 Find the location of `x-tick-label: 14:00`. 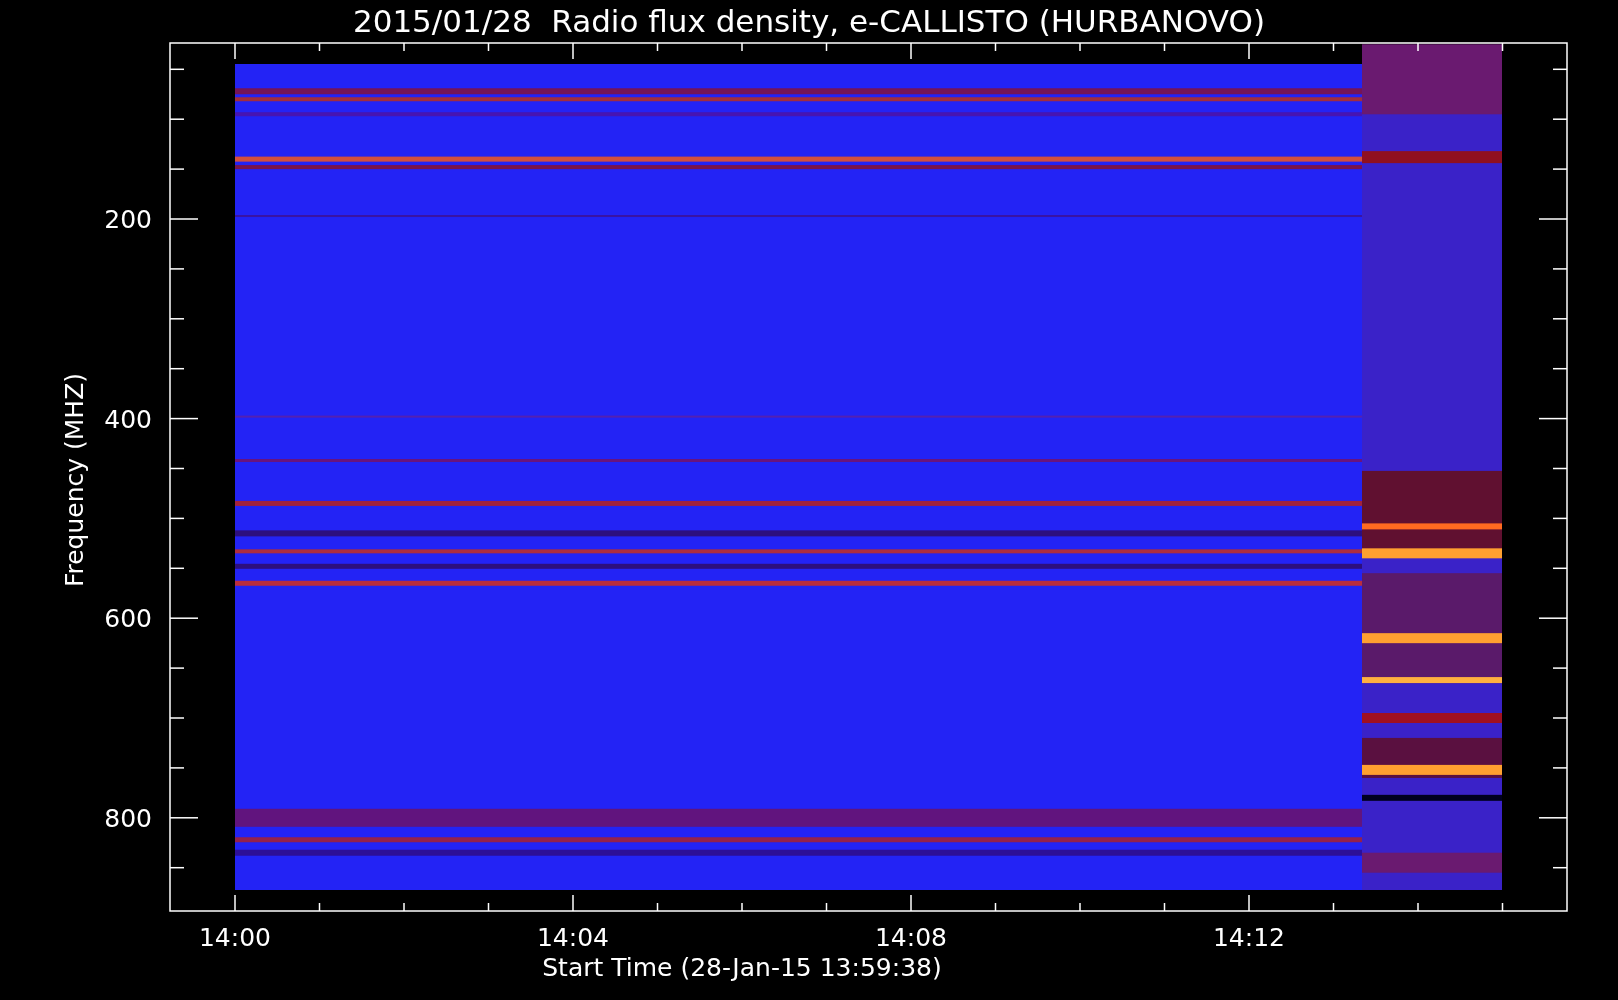

x-tick-label: 14:00 is located at coordinates (235, 937).